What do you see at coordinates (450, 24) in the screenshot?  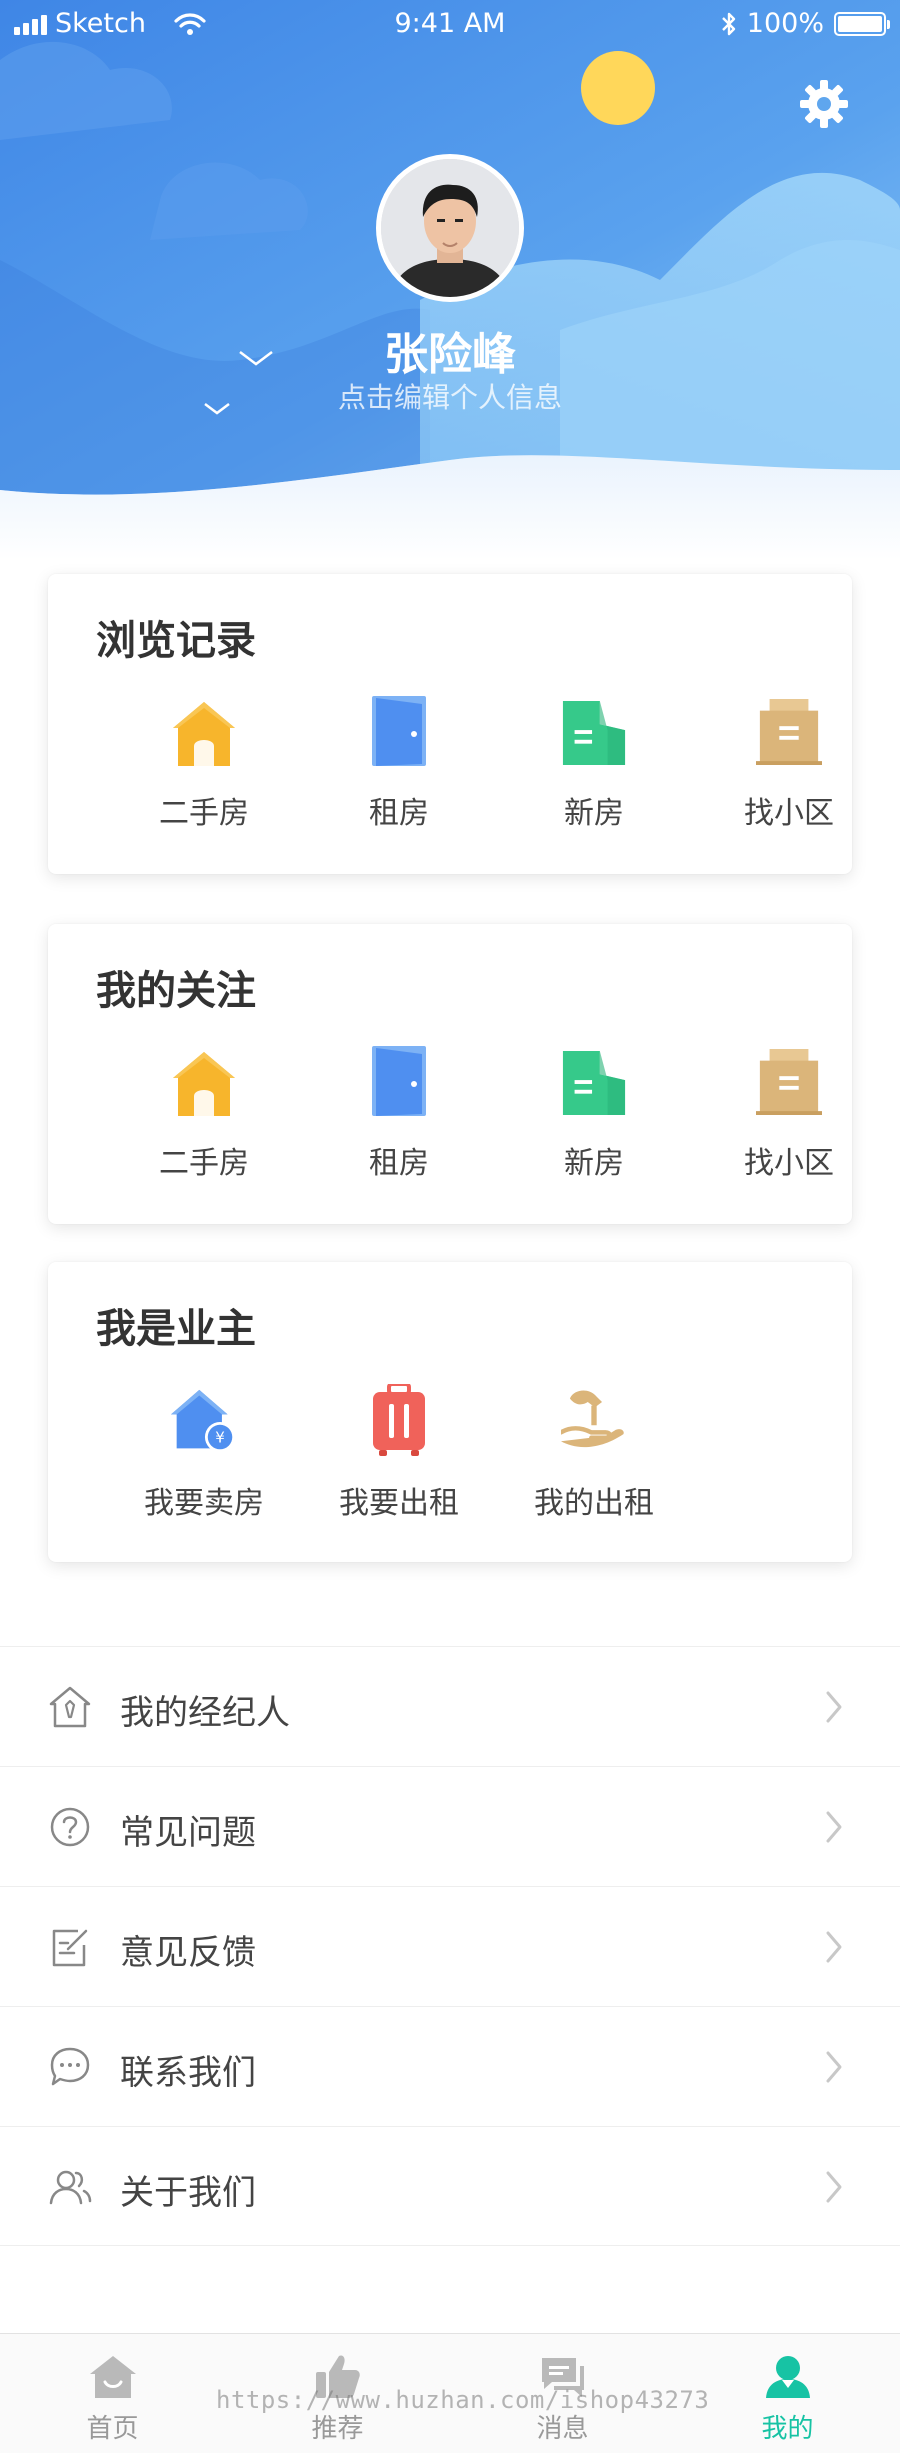 I see `status-bar: Sketch 9:41 AM 100%` at bounding box center [450, 24].